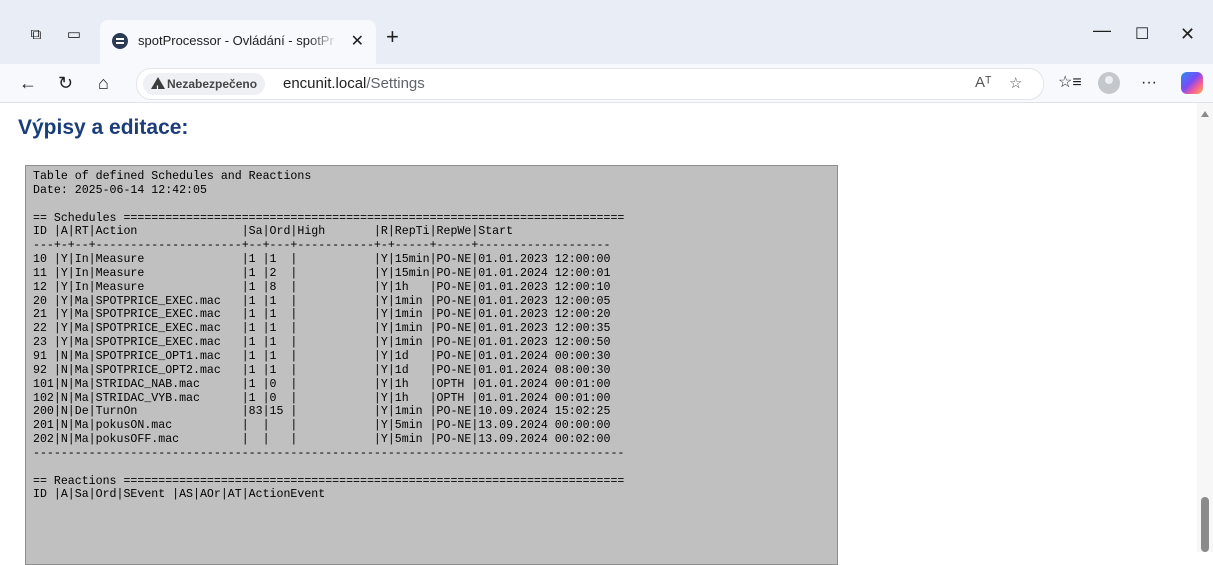 This screenshot has height=565, width=1213. Describe the element at coordinates (357, 41) in the screenshot. I see `close-tab-icon: ✕` at that location.